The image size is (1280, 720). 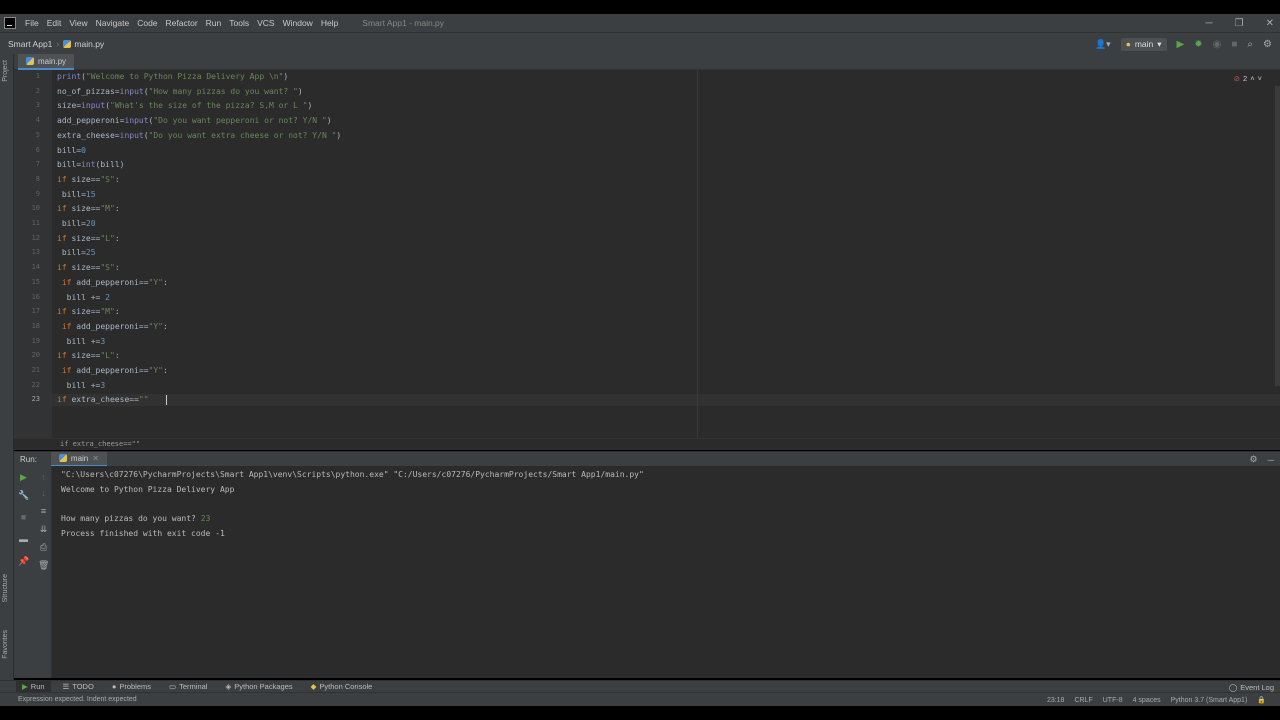 What do you see at coordinates (298, 23) in the screenshot?
I see `menu-window: Window` at bounding box center [298, 23].